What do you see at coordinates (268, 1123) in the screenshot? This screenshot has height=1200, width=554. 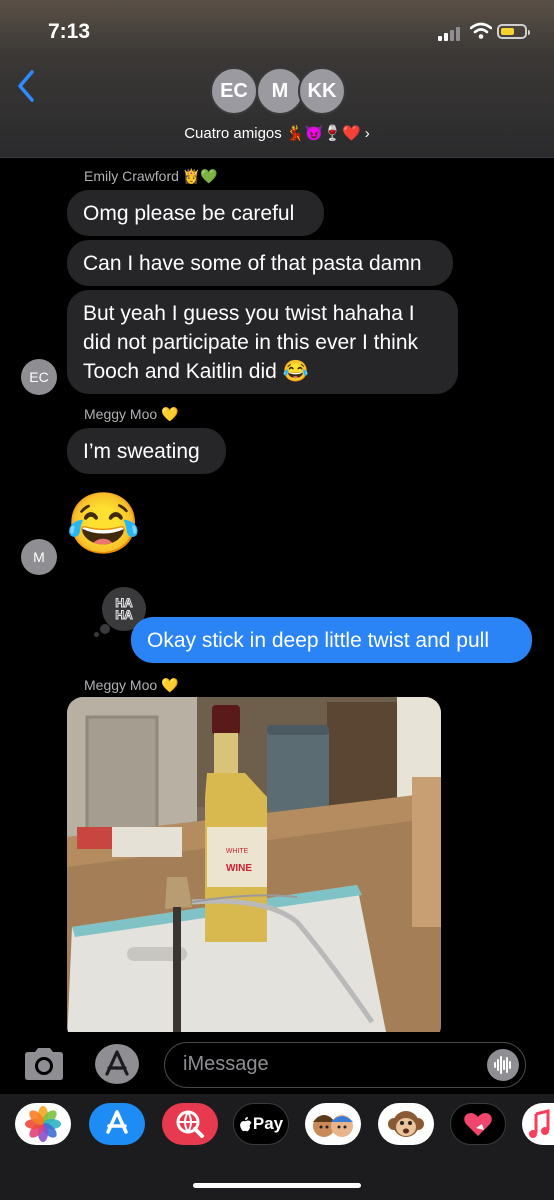 I see `apple-pay-label: Pay` at bounding box center [268, 1123].